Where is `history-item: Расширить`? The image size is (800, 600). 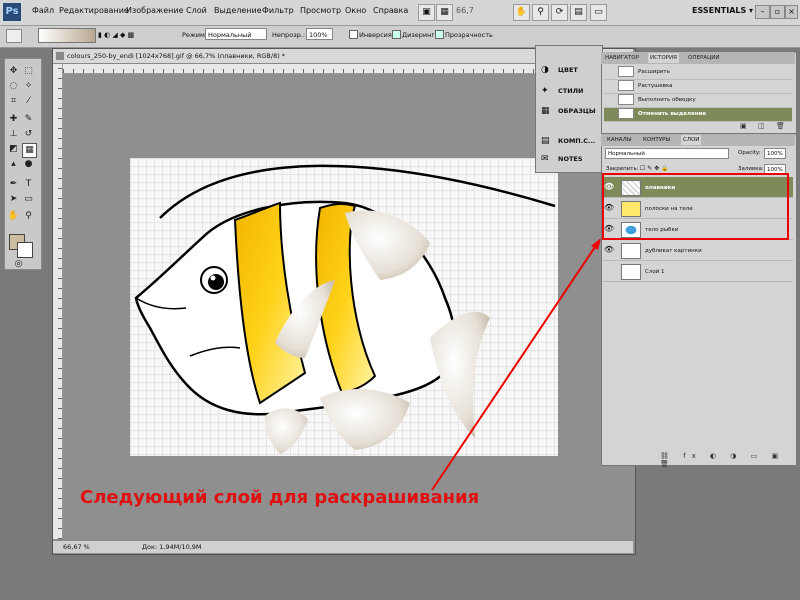
history-item: Расширить is located at coordinates (698, 73).